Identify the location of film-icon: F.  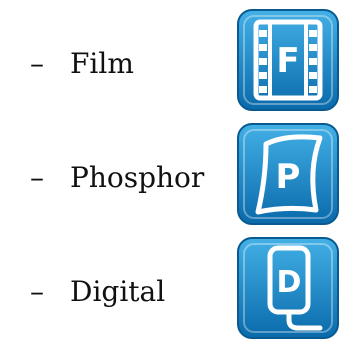
(288, 60).